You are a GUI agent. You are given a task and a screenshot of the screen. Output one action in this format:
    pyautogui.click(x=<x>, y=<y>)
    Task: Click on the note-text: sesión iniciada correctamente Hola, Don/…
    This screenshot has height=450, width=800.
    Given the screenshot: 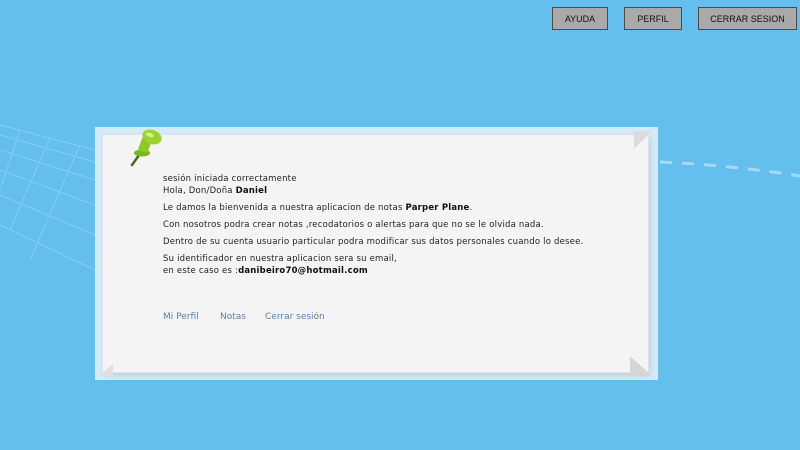 What is the action you would take?
    pyautogui.click(x=403, y=225)
    